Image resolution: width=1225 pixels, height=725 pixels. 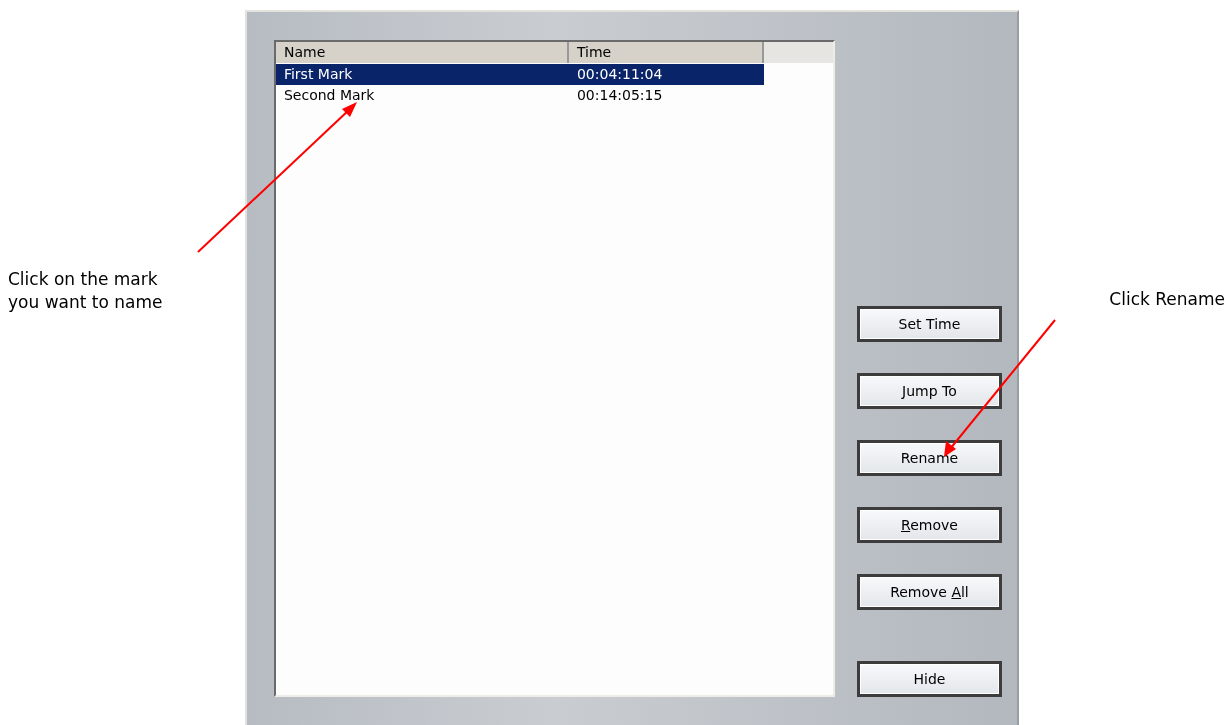 I want to click on dialog-button: Remove, so click(x=929, y=525).